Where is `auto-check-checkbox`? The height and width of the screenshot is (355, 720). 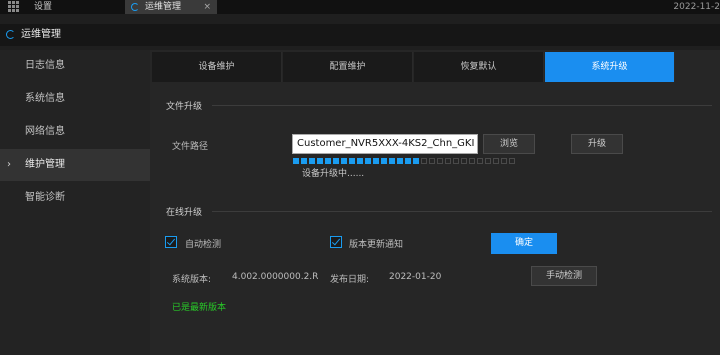 auto-check-checkbox is located at coordinates (171, 242).